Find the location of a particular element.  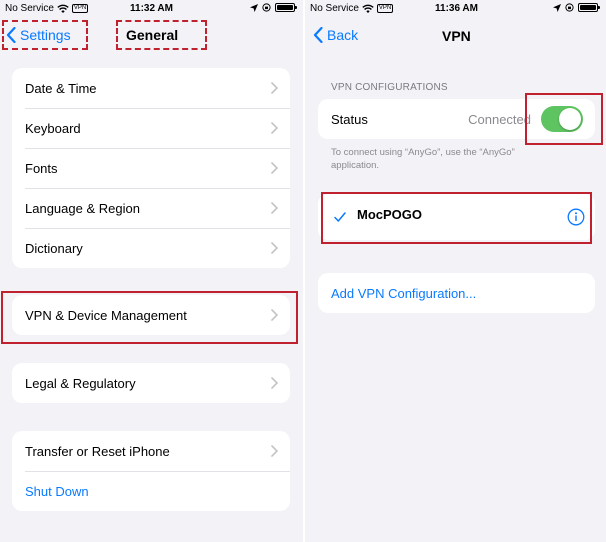

row-label: Fonts is located at coordinates (41, 168).